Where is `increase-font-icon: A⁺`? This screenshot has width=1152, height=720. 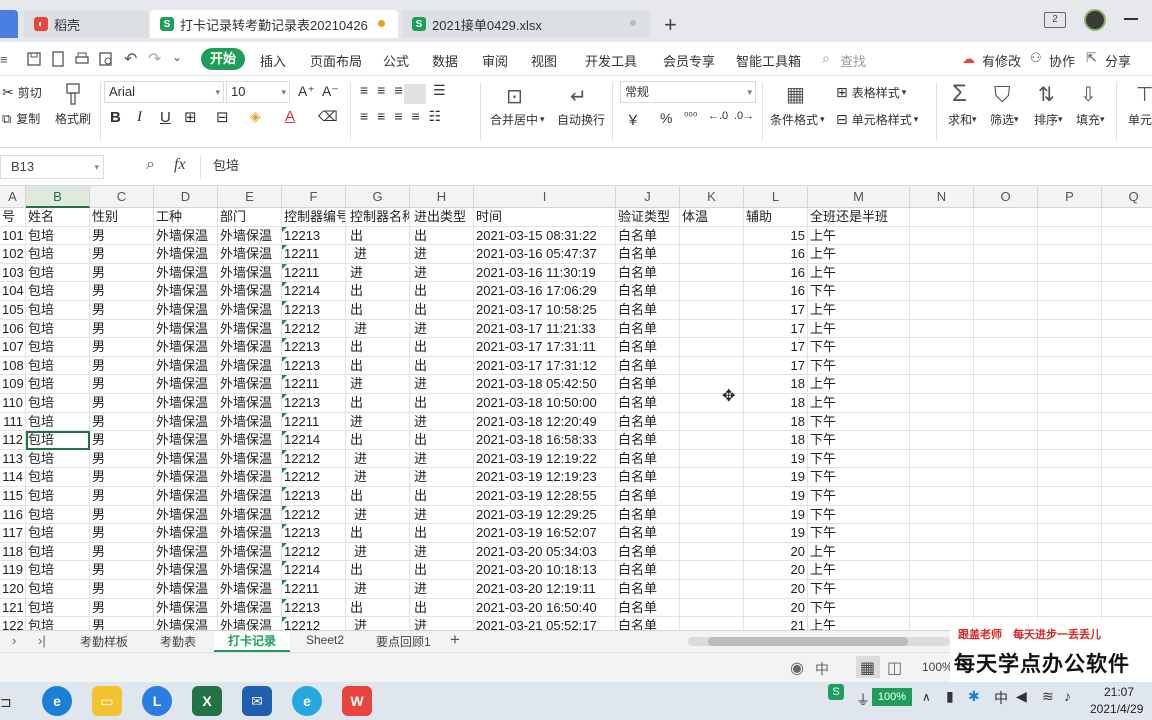
increase-font-icon: A⁺ is located at coordinates (306, 91).